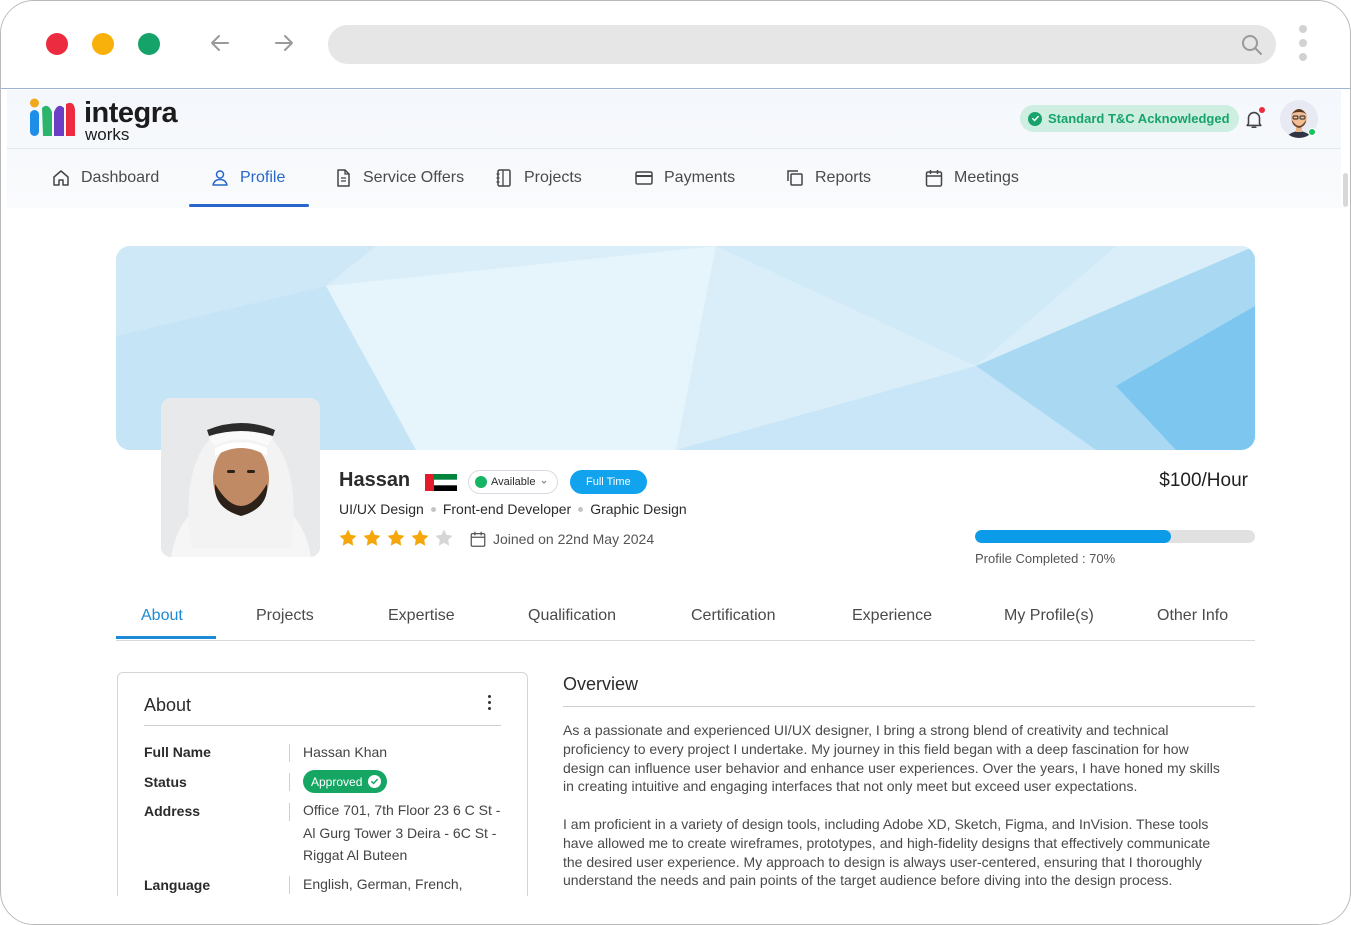  I want to click on logo-mark-icon, so click(52, 117).